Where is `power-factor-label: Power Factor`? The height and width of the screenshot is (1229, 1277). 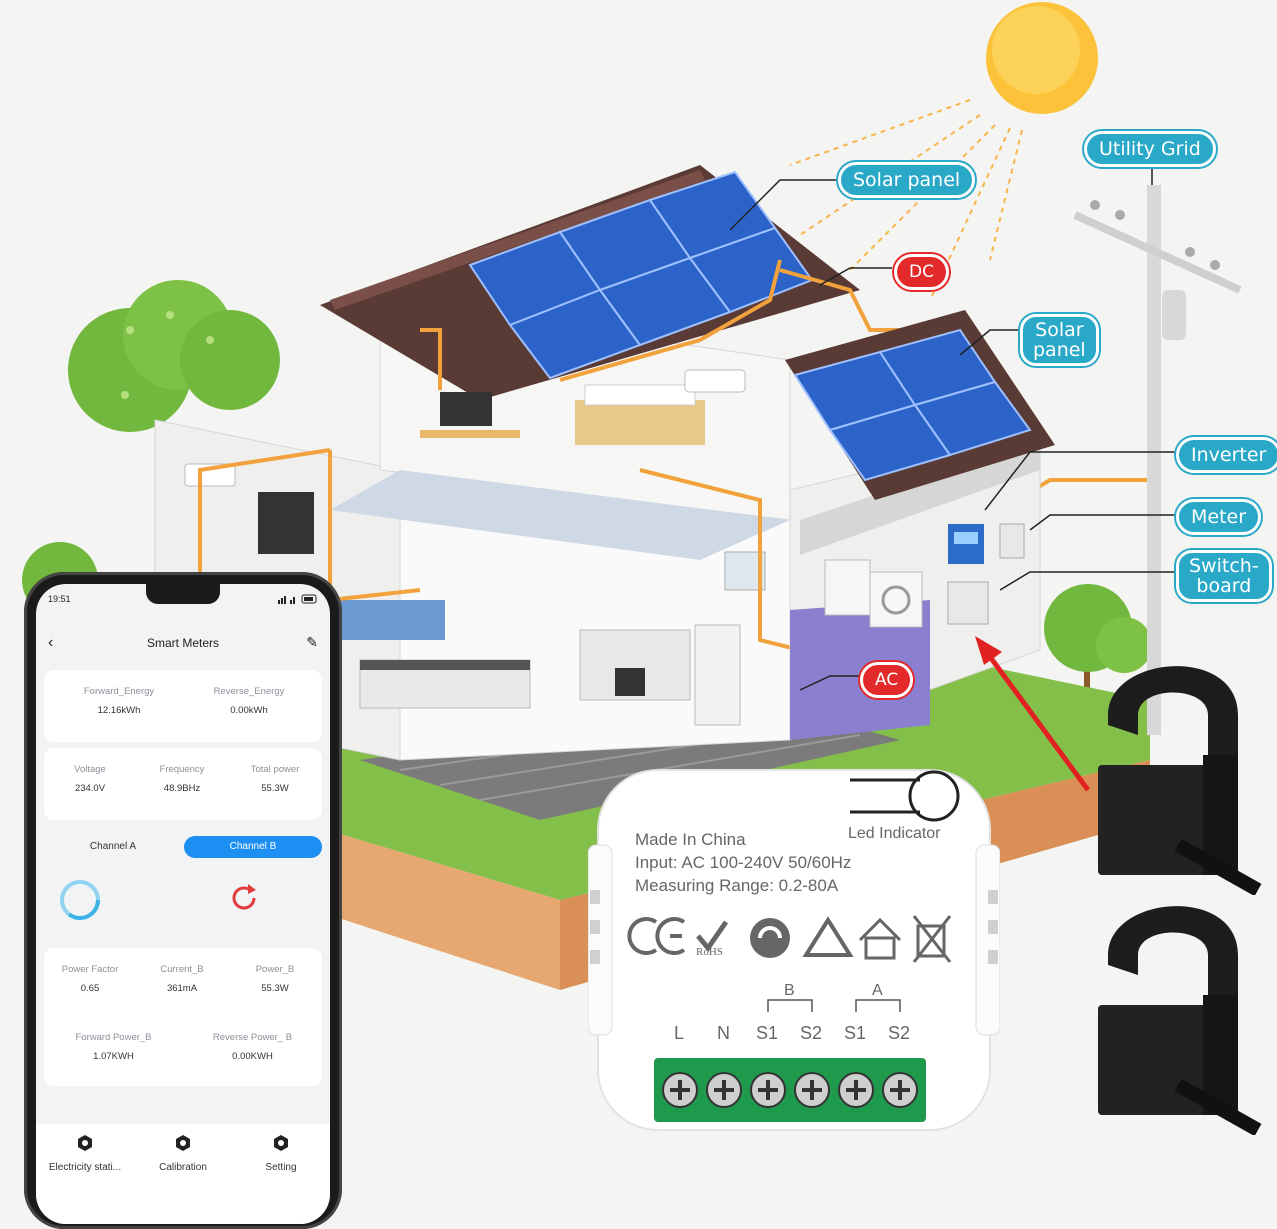 power-factor-label: Power Factor is located at coordinates (90, 969).